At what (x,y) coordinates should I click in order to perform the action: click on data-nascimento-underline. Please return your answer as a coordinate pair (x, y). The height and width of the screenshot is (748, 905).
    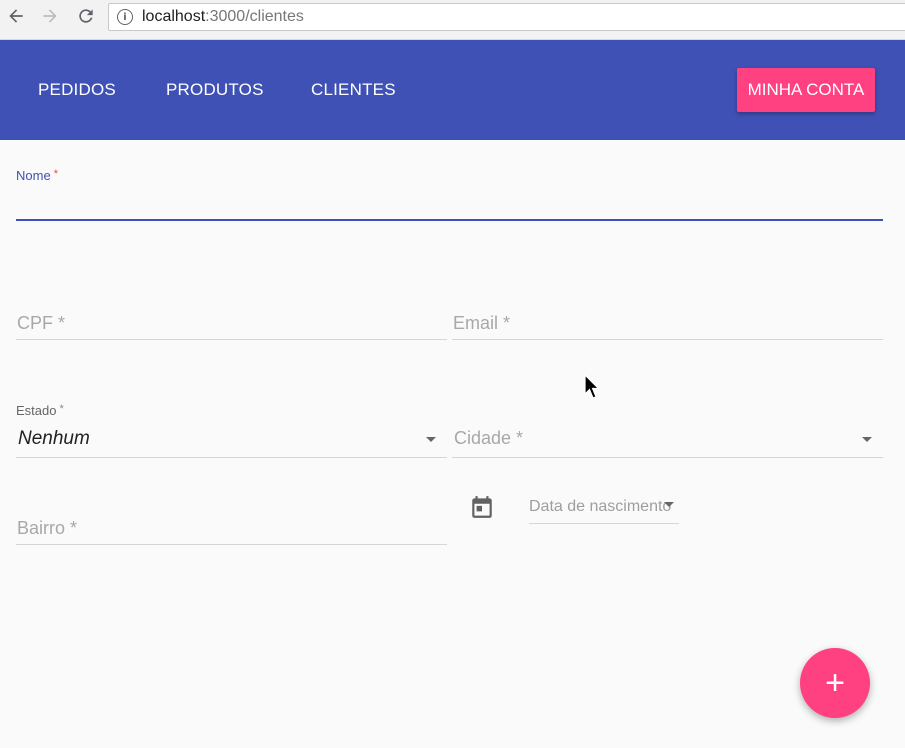
    Looking at the image, I should click on (604, 523).